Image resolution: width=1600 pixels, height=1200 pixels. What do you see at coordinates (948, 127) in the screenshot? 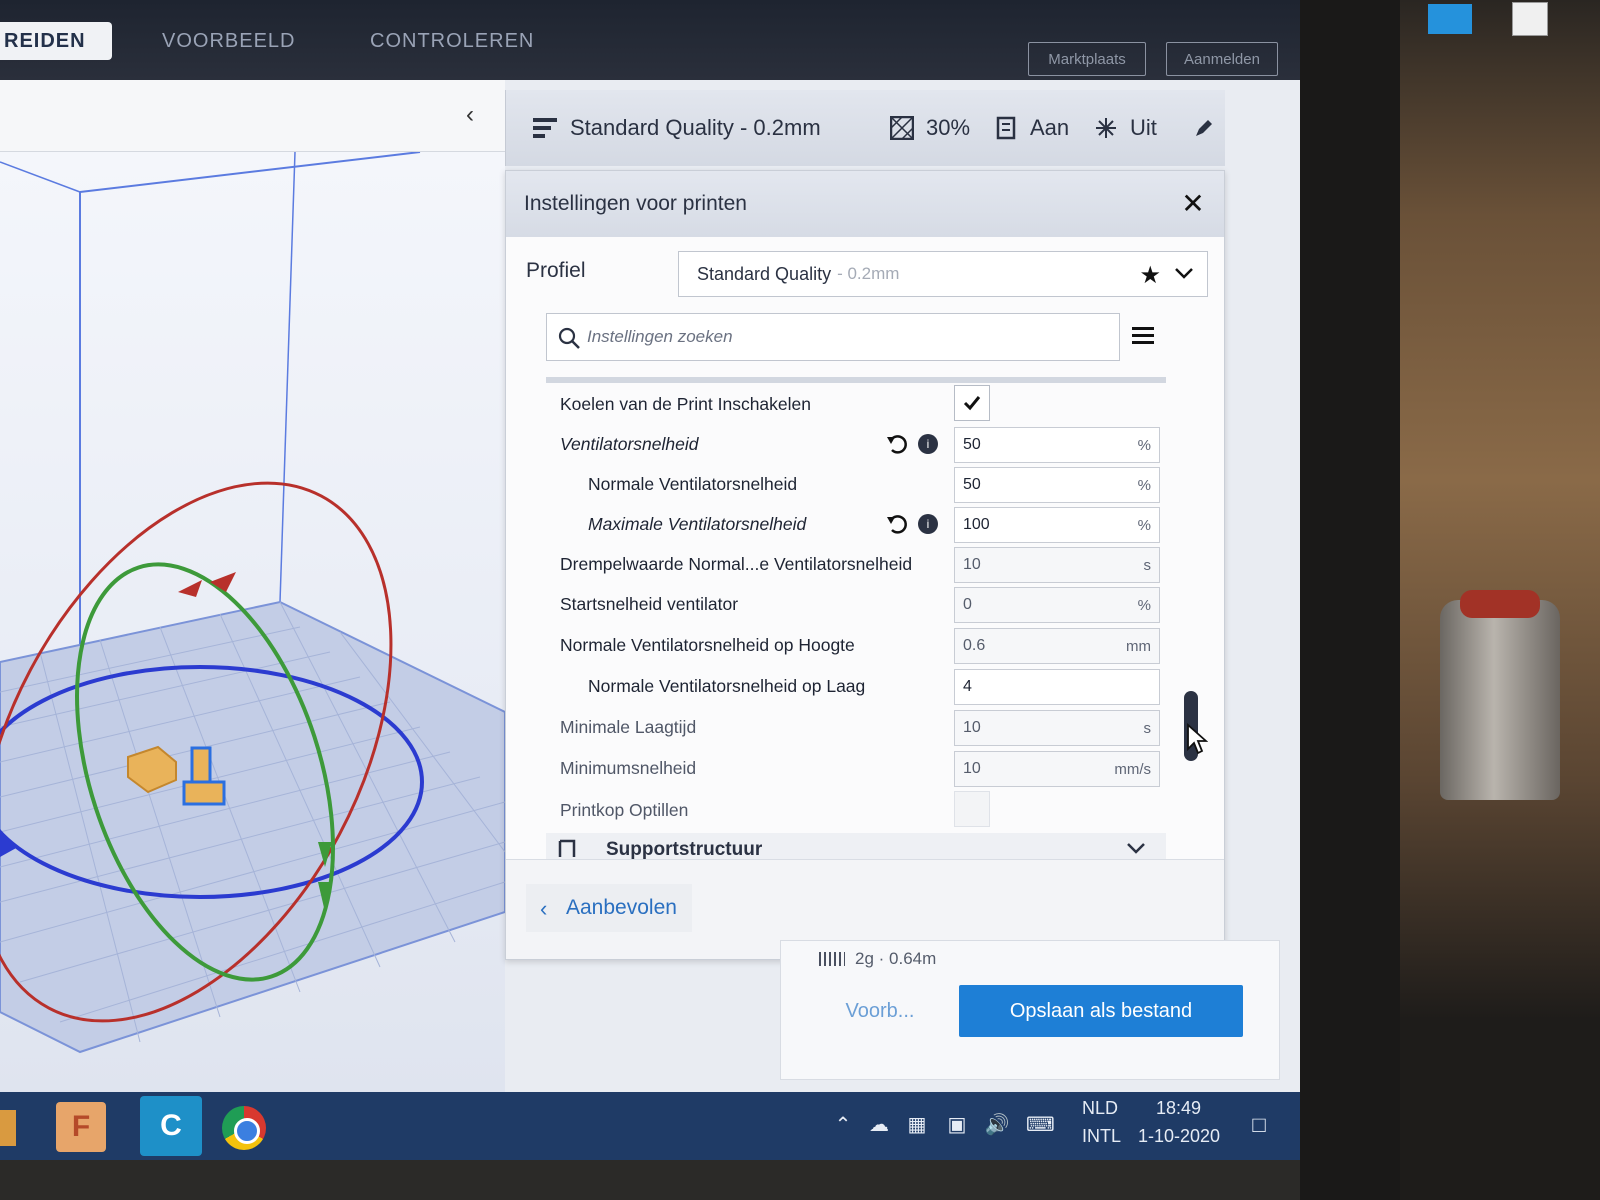
I see `infill-value: 30%` at bounding box center [948, 127].